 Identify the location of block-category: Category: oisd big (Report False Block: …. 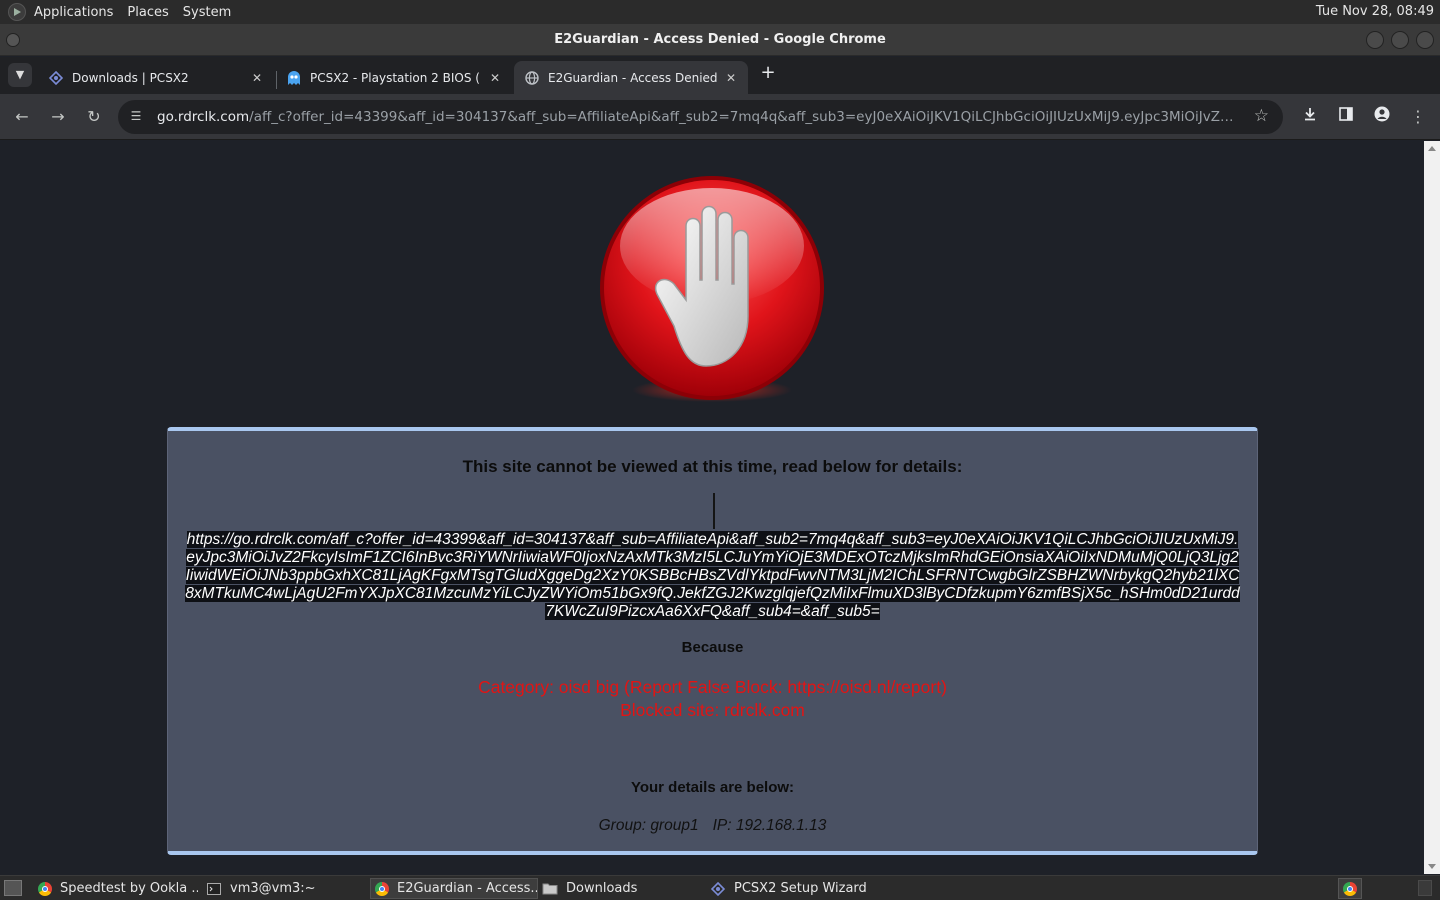
(712, 687).